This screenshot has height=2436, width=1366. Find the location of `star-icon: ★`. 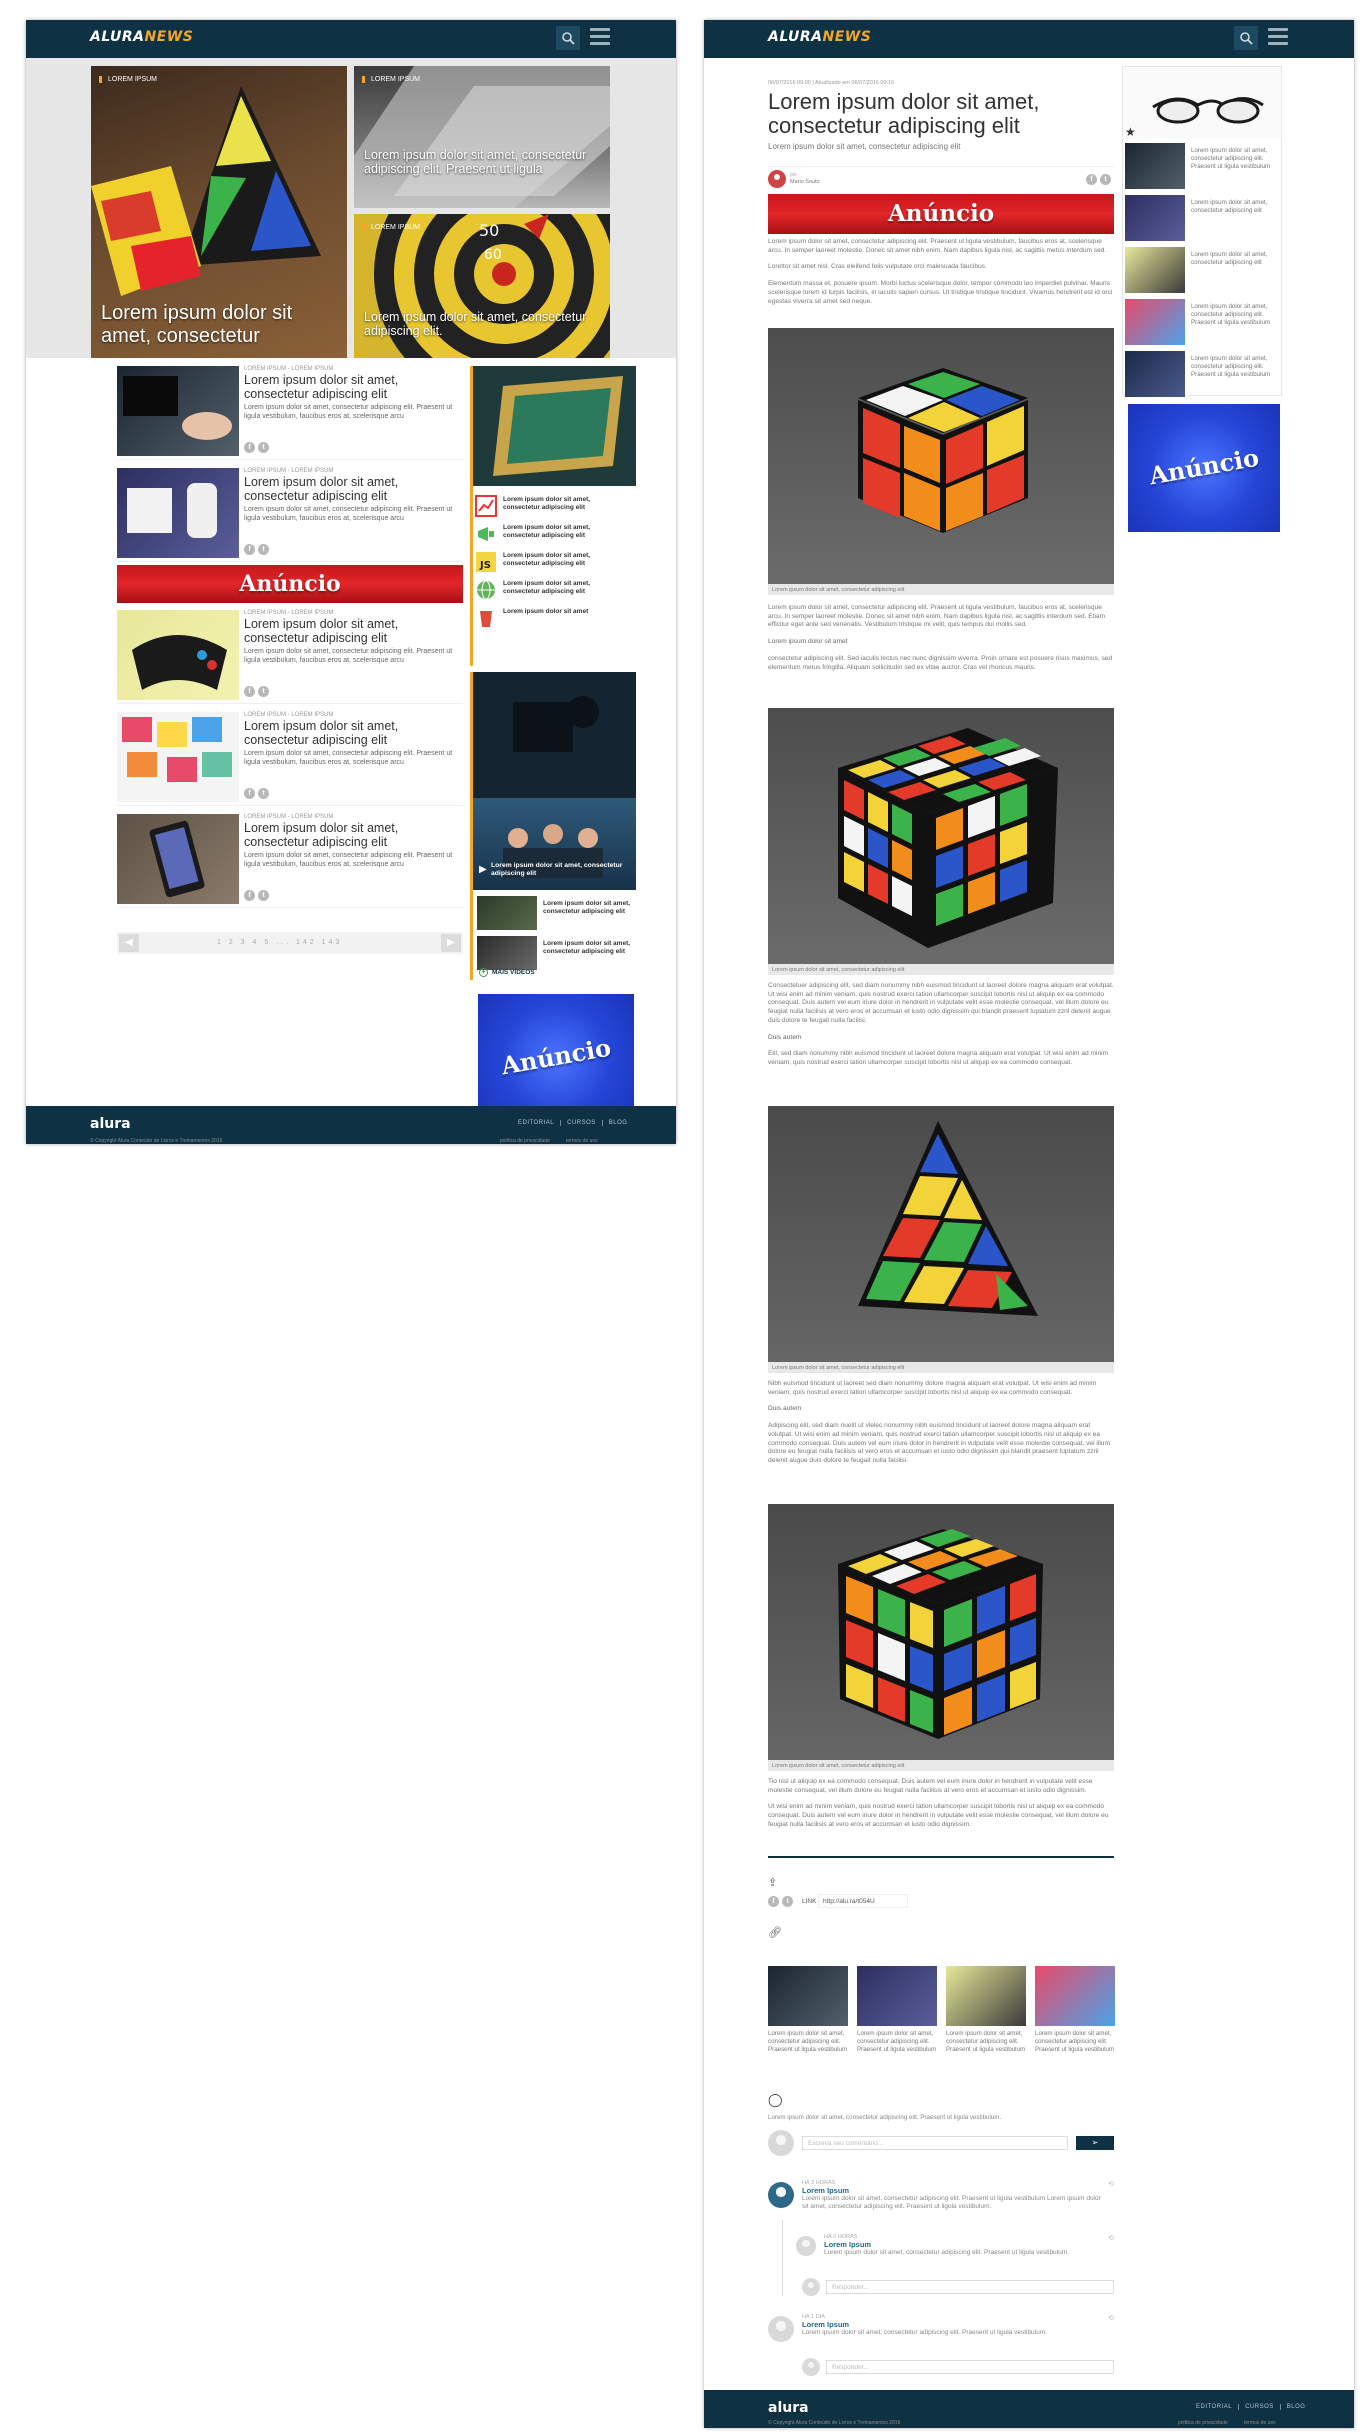

star-icon: ★ is located at coordinates (1130, 132).